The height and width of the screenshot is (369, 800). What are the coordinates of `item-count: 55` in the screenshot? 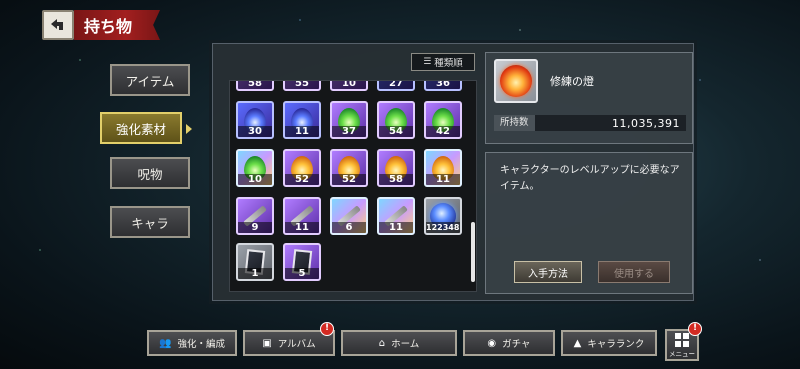 It's located at (302, 85).